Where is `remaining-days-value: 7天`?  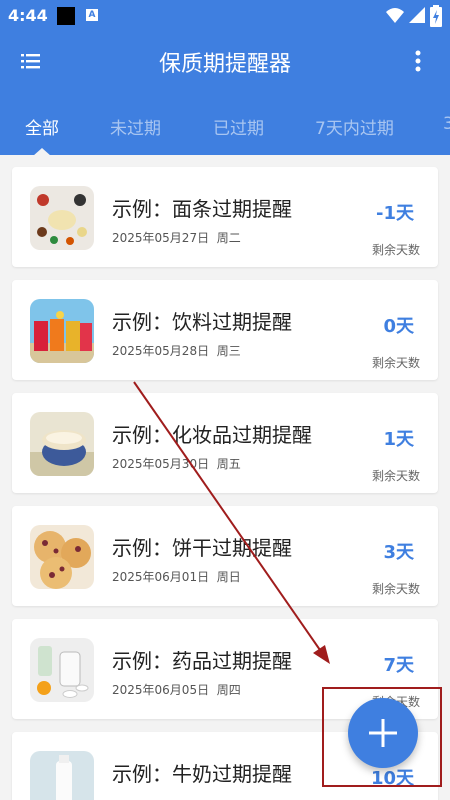
remaining-days-value: 7天 is located at coordinates (398, 665).